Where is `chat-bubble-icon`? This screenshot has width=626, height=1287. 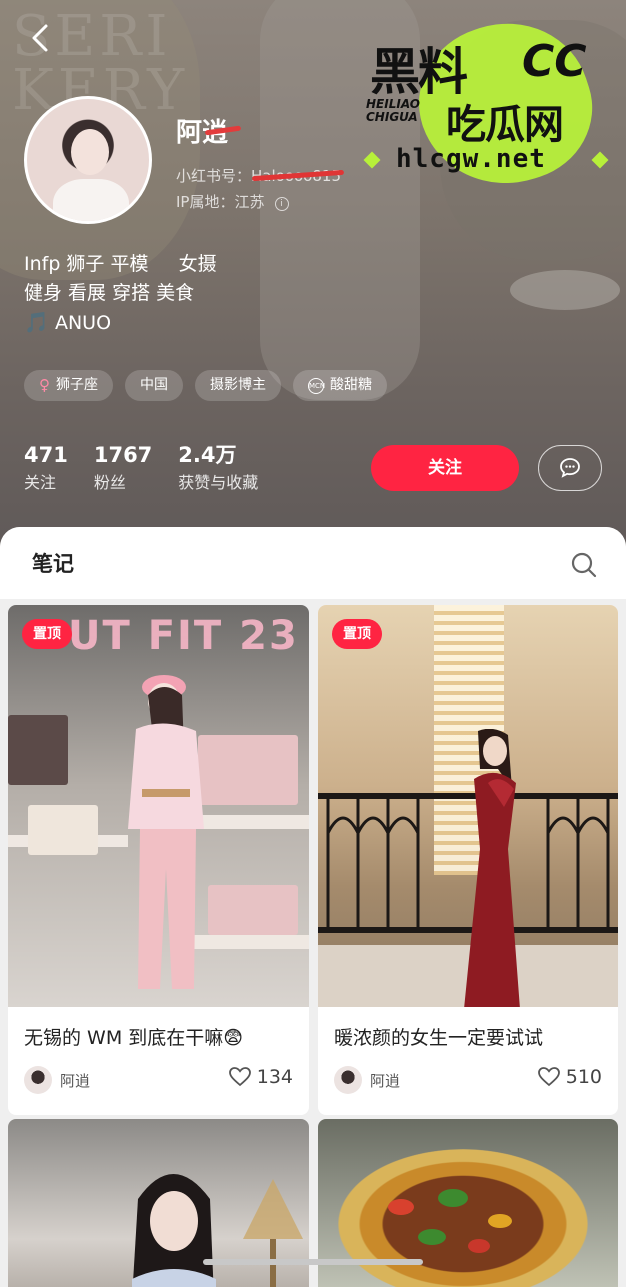
chat-bubble-icon is located at coordinates (570, 468).